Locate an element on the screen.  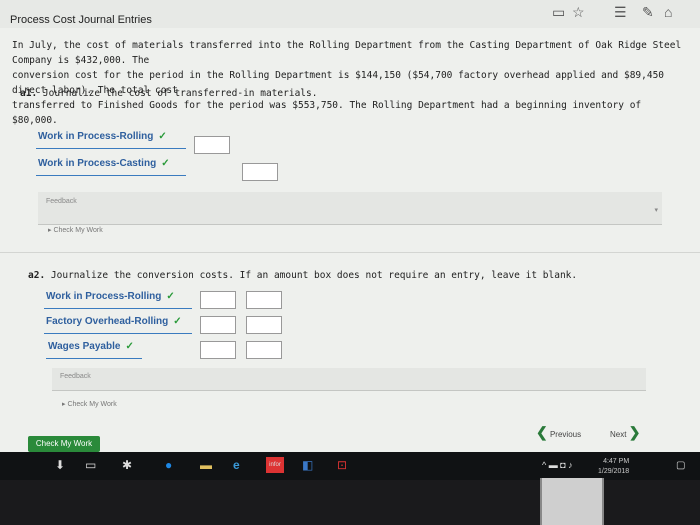
section-divider is located at coordinates (350, 252).